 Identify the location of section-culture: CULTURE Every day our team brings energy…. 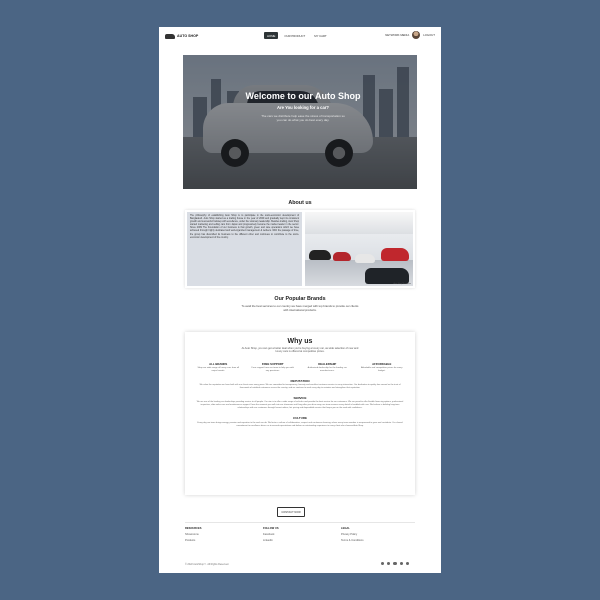
(300, 421).